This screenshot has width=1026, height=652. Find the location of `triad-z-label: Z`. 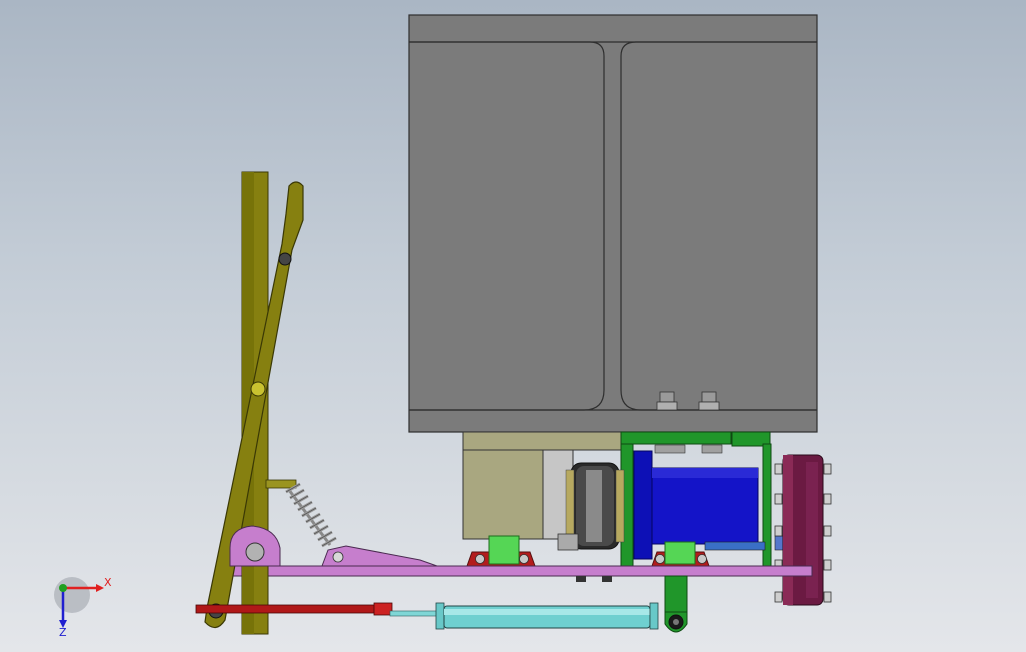

triad-z-label: Z is located at coordinates (63, 632).